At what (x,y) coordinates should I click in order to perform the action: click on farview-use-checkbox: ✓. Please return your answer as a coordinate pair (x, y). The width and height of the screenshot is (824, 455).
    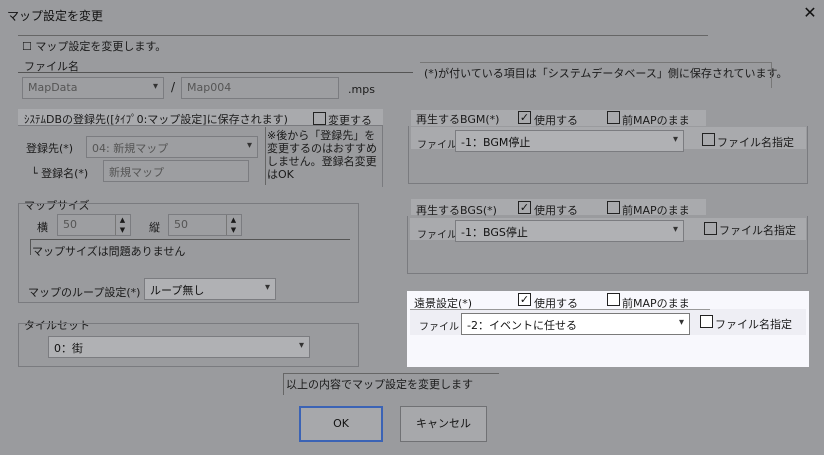
    Looking at the image, I should click on (524, 299).